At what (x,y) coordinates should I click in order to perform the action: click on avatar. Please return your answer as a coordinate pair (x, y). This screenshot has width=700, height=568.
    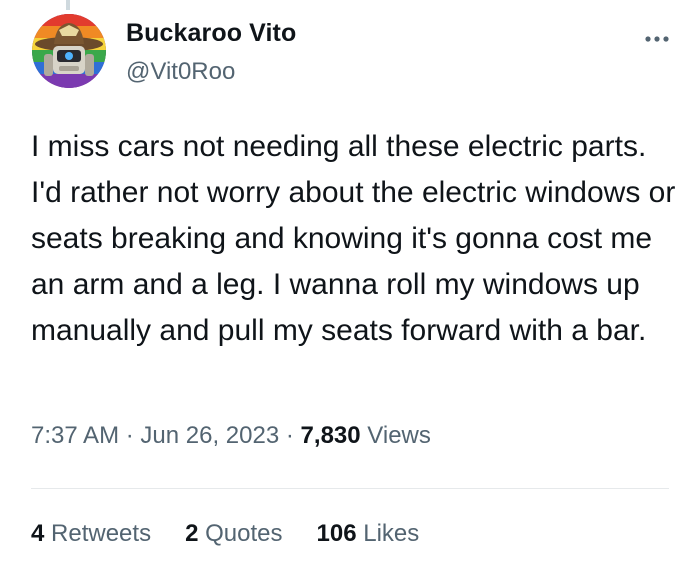
    Looking at the image, I should click on (69, 51).